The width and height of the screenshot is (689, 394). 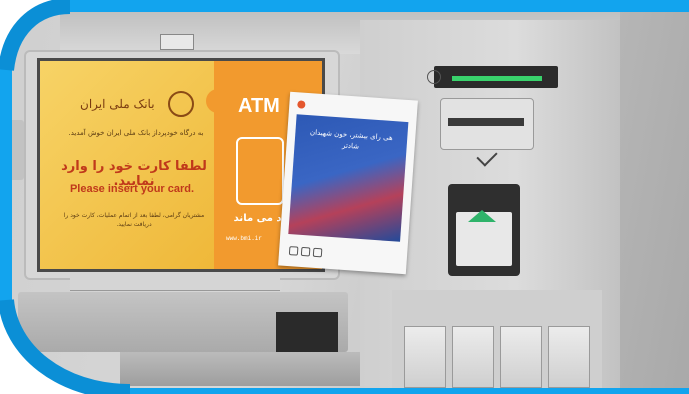 I want to click on bank-website: www.bmi.ir, so click(x=244, y=238).